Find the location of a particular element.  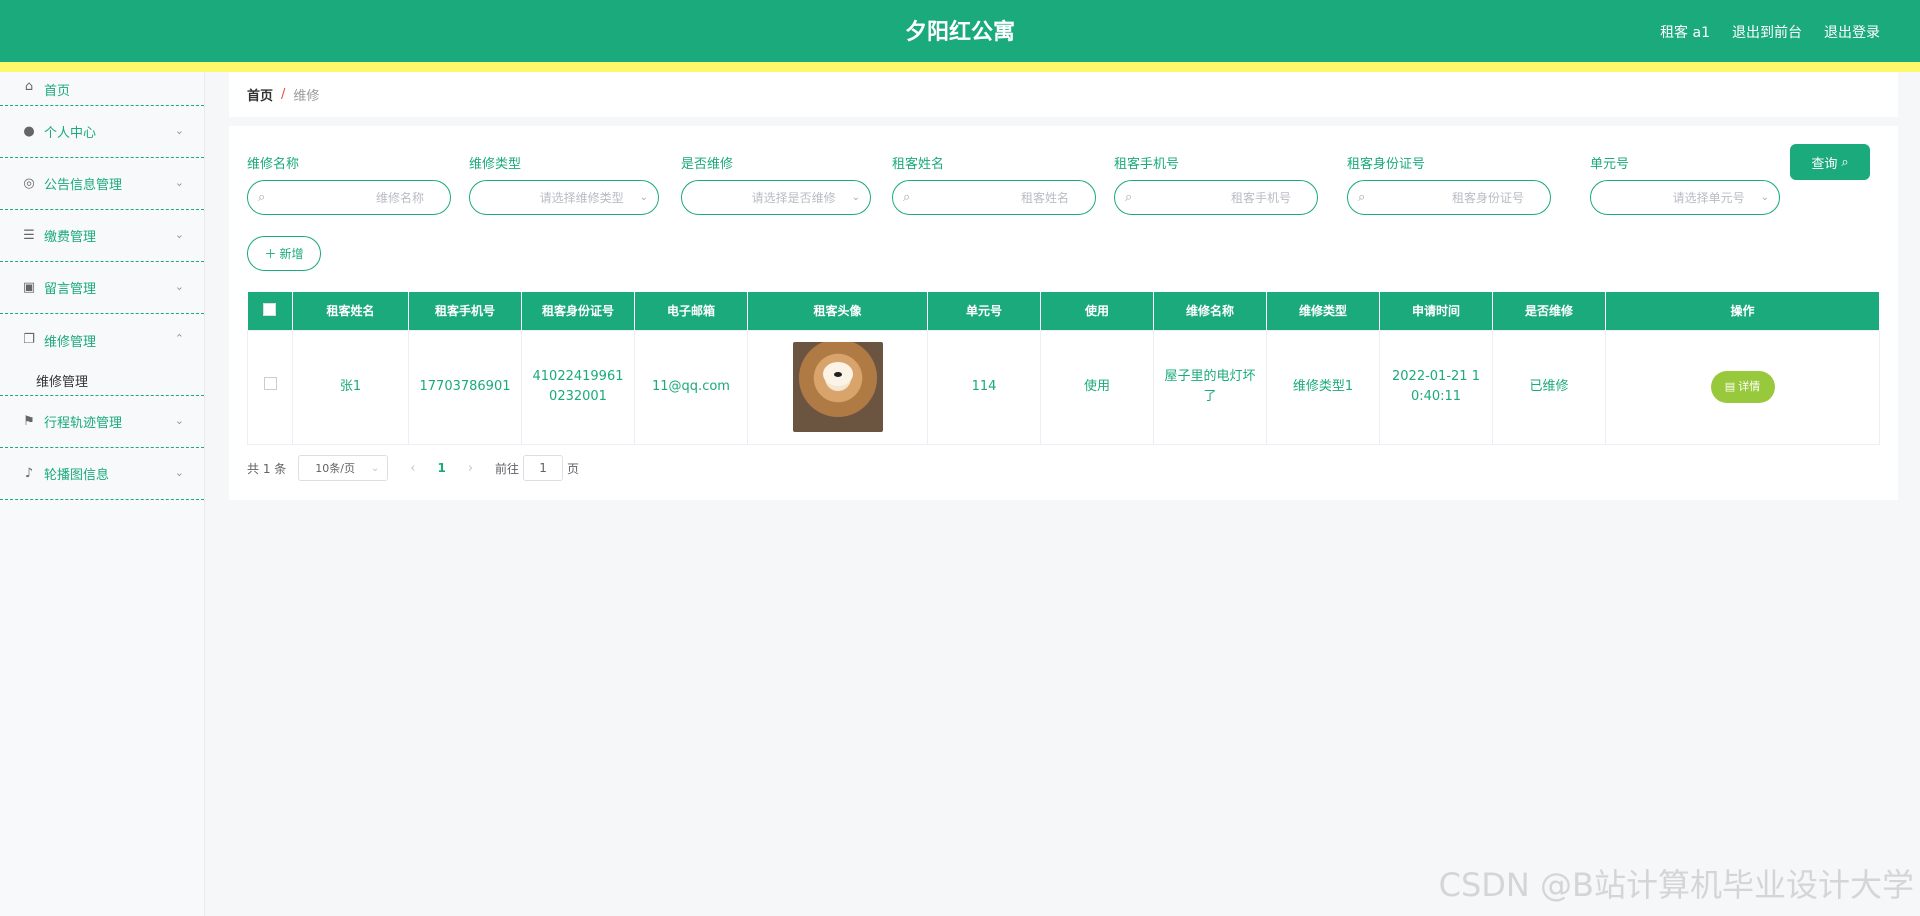

logout-link: 退出登录 is located at coordinates (1852, 32).